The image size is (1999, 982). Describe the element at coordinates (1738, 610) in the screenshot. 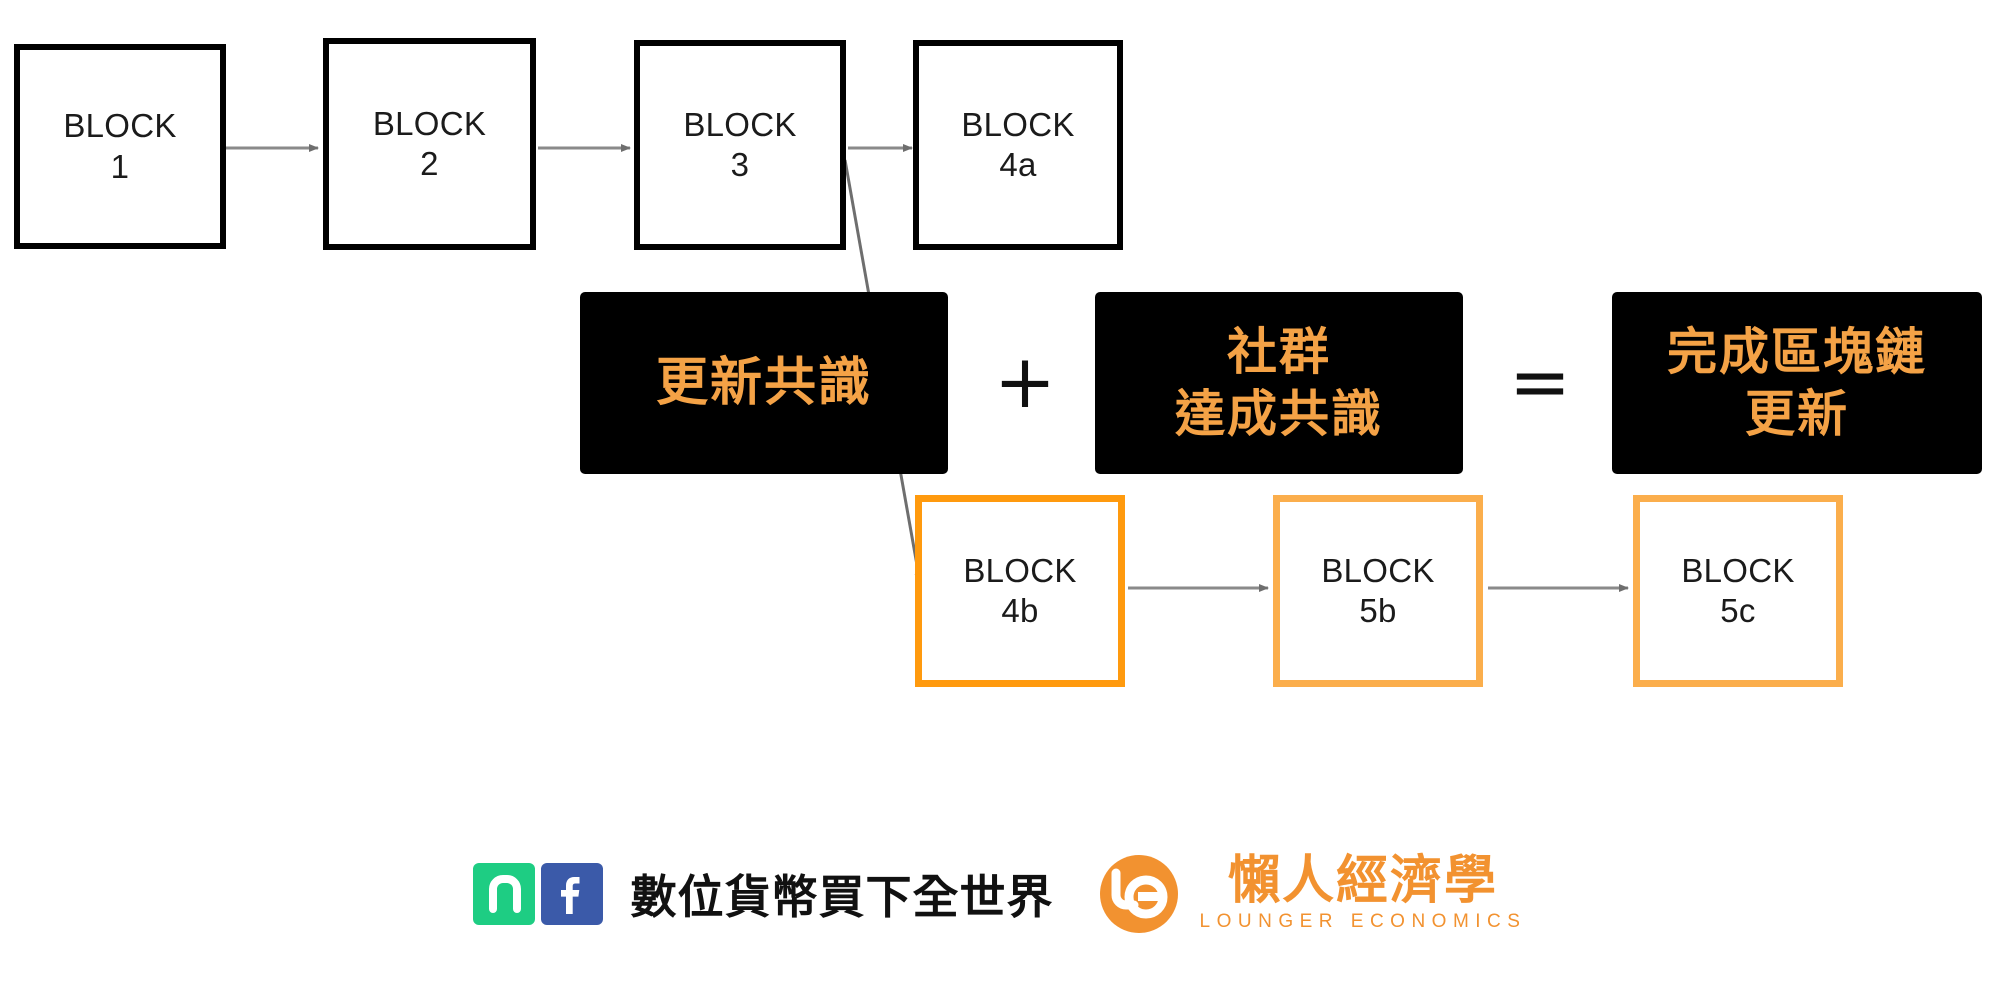

I see `block-5c-label-line2: 5c` at that location.